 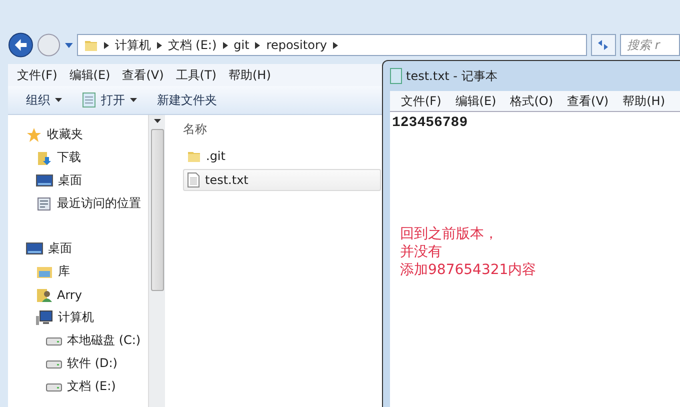 I want to click on menu-item: 工具(T), so click(x=196, y=75).